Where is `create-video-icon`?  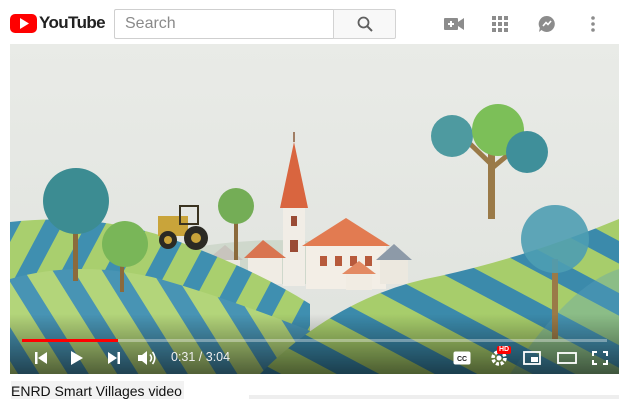
create-video-icon is located at coordinates (454, 24).